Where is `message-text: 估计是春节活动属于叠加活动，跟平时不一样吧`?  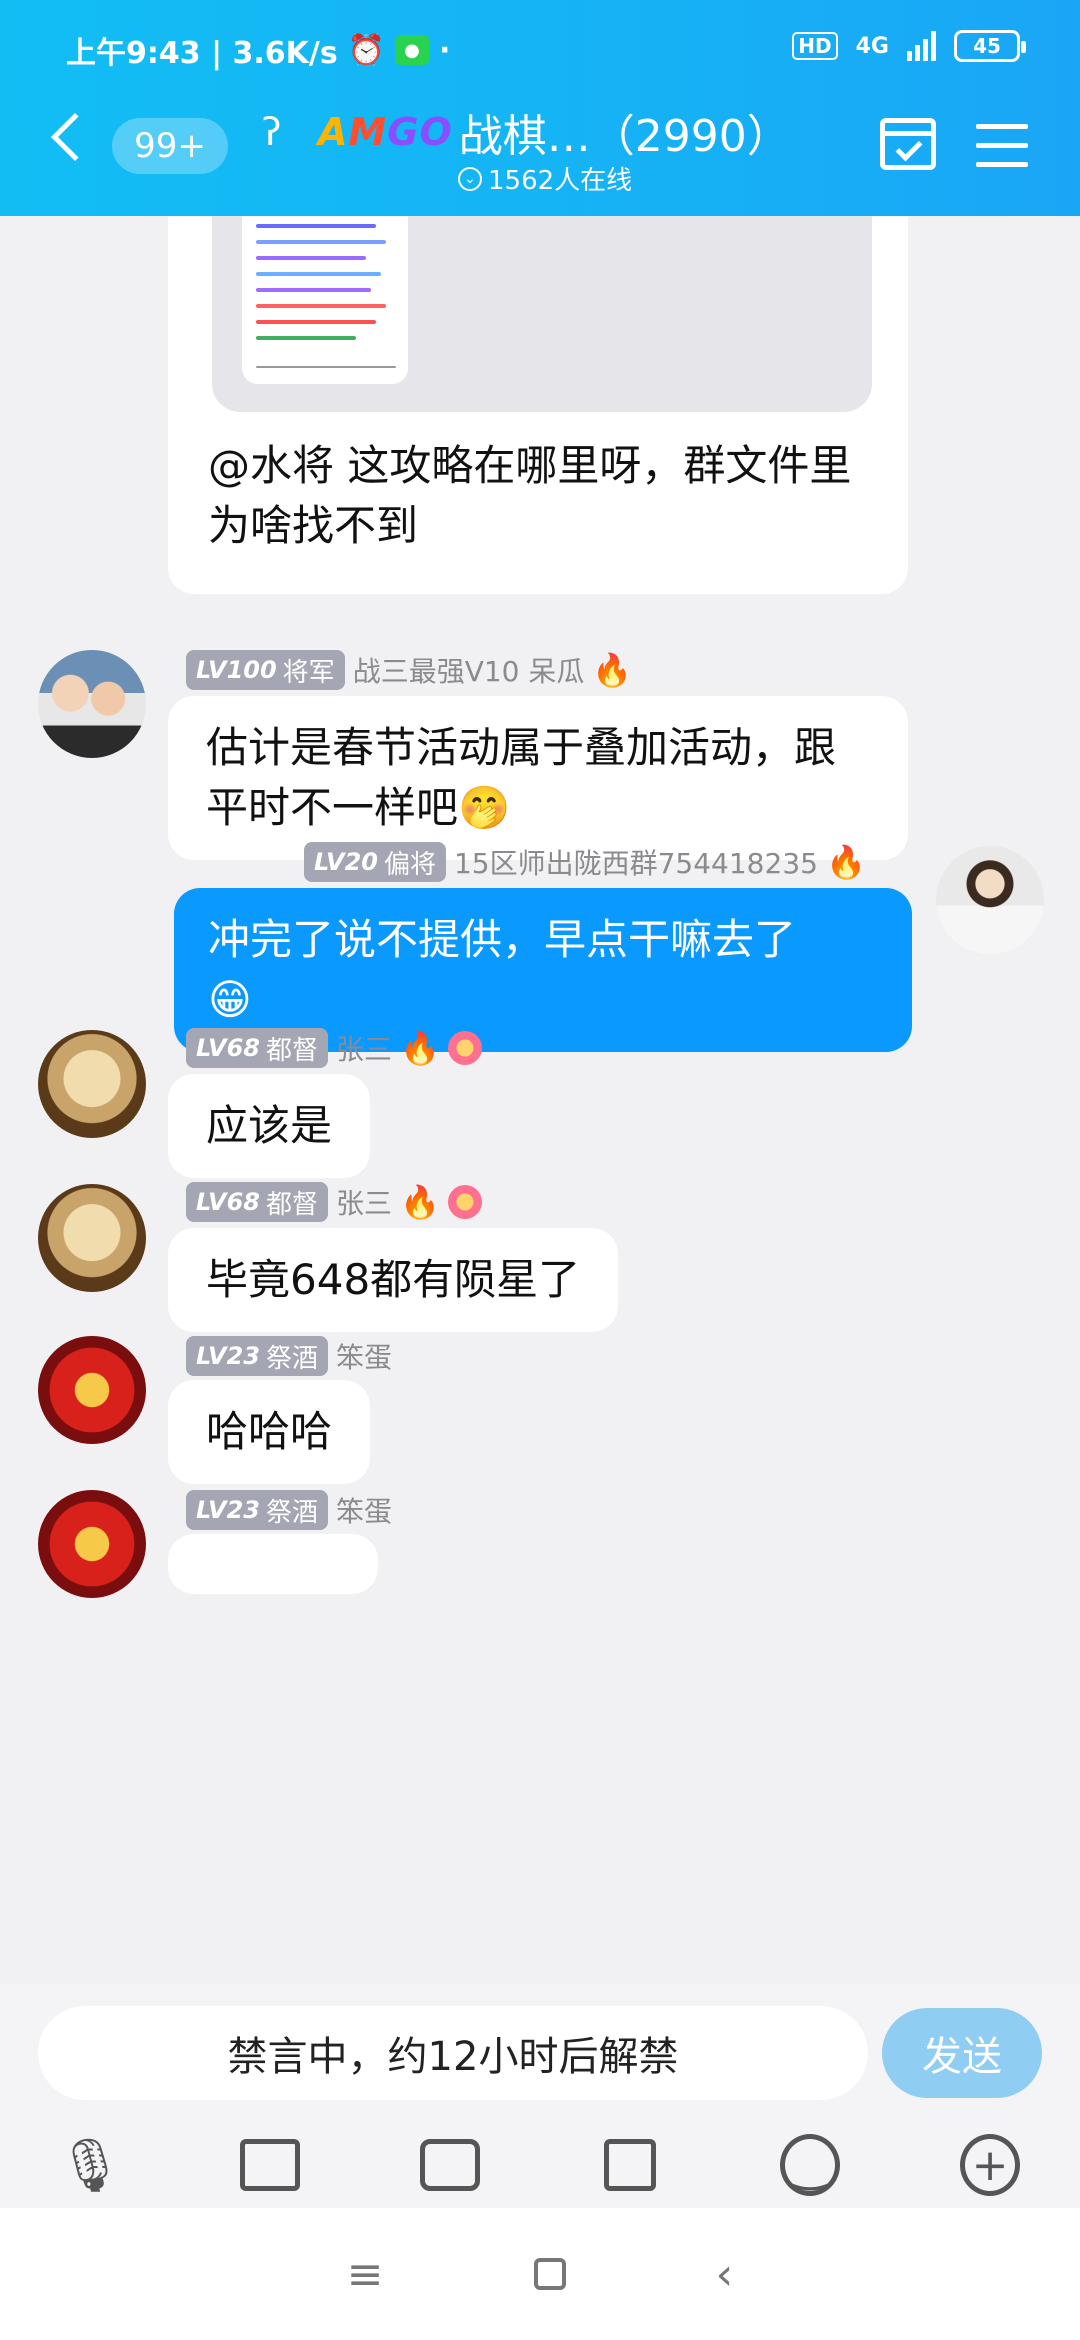 message-text: 估计是春节活动属于叠加活动，跟平时不一样吧 is located at coordinates (521, 777).